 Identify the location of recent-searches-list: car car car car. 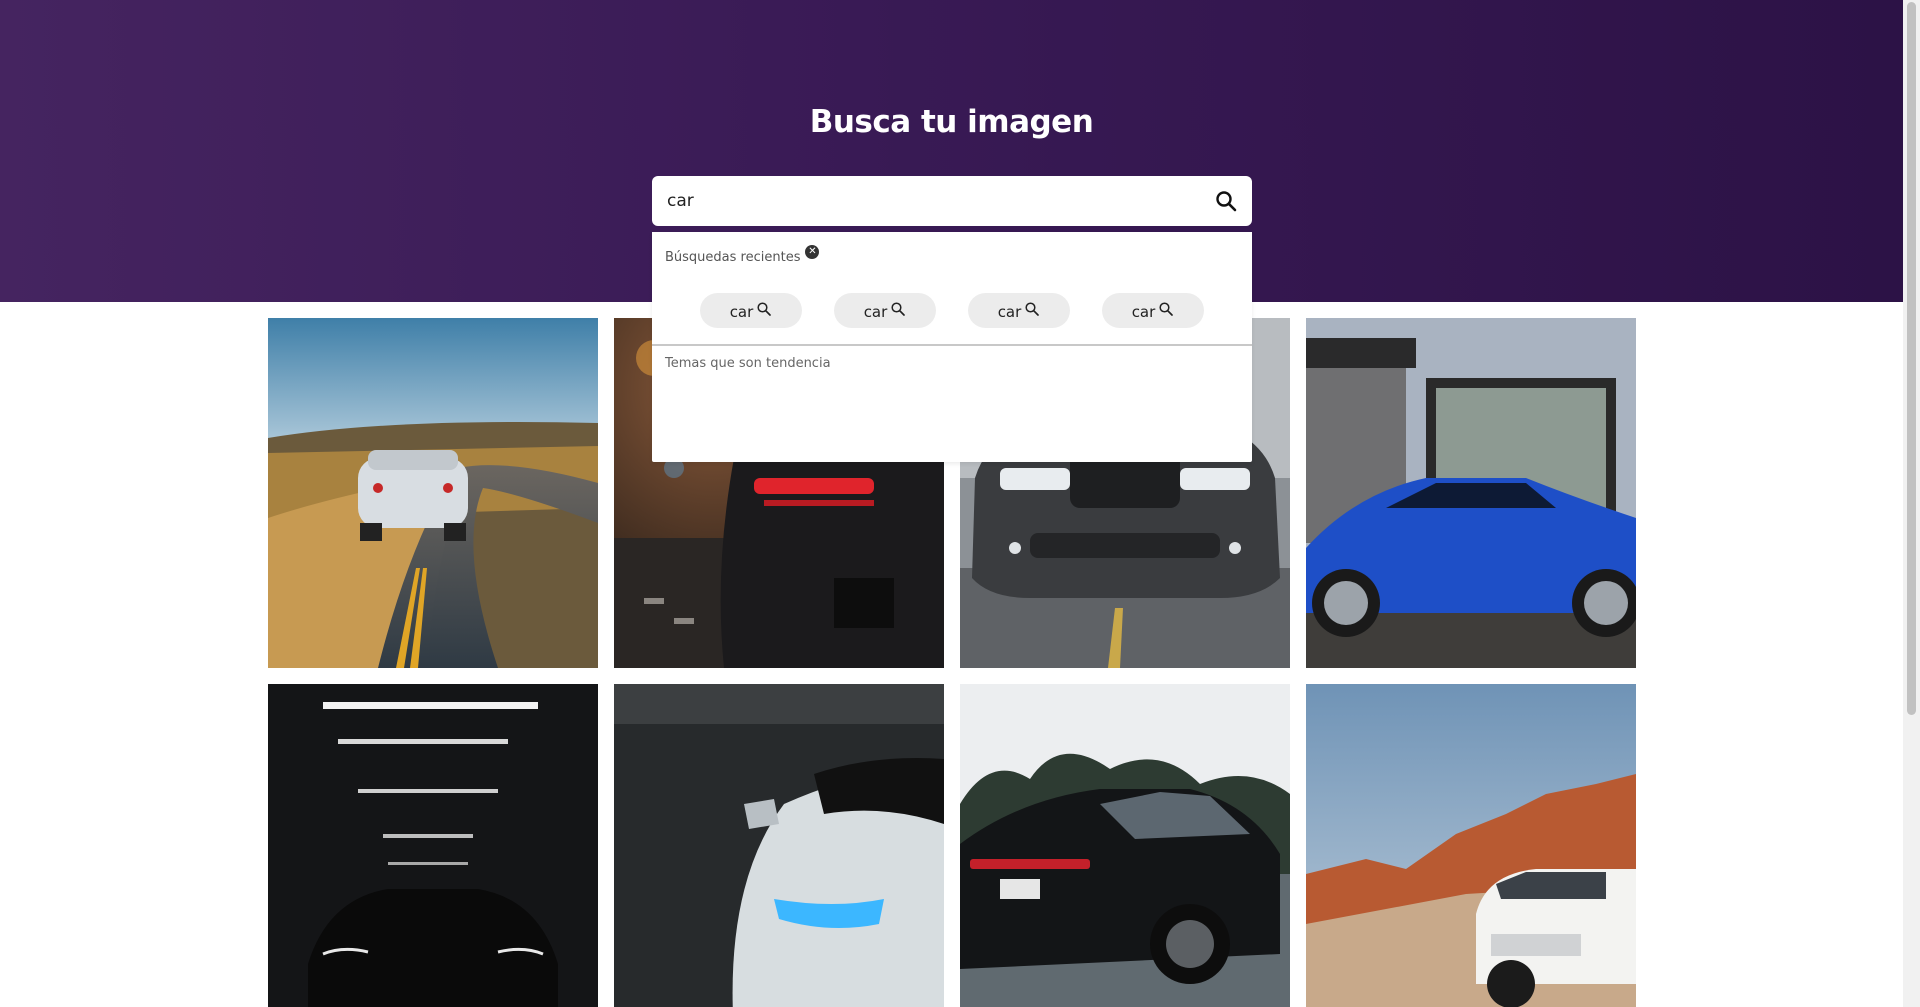
(952, 311).